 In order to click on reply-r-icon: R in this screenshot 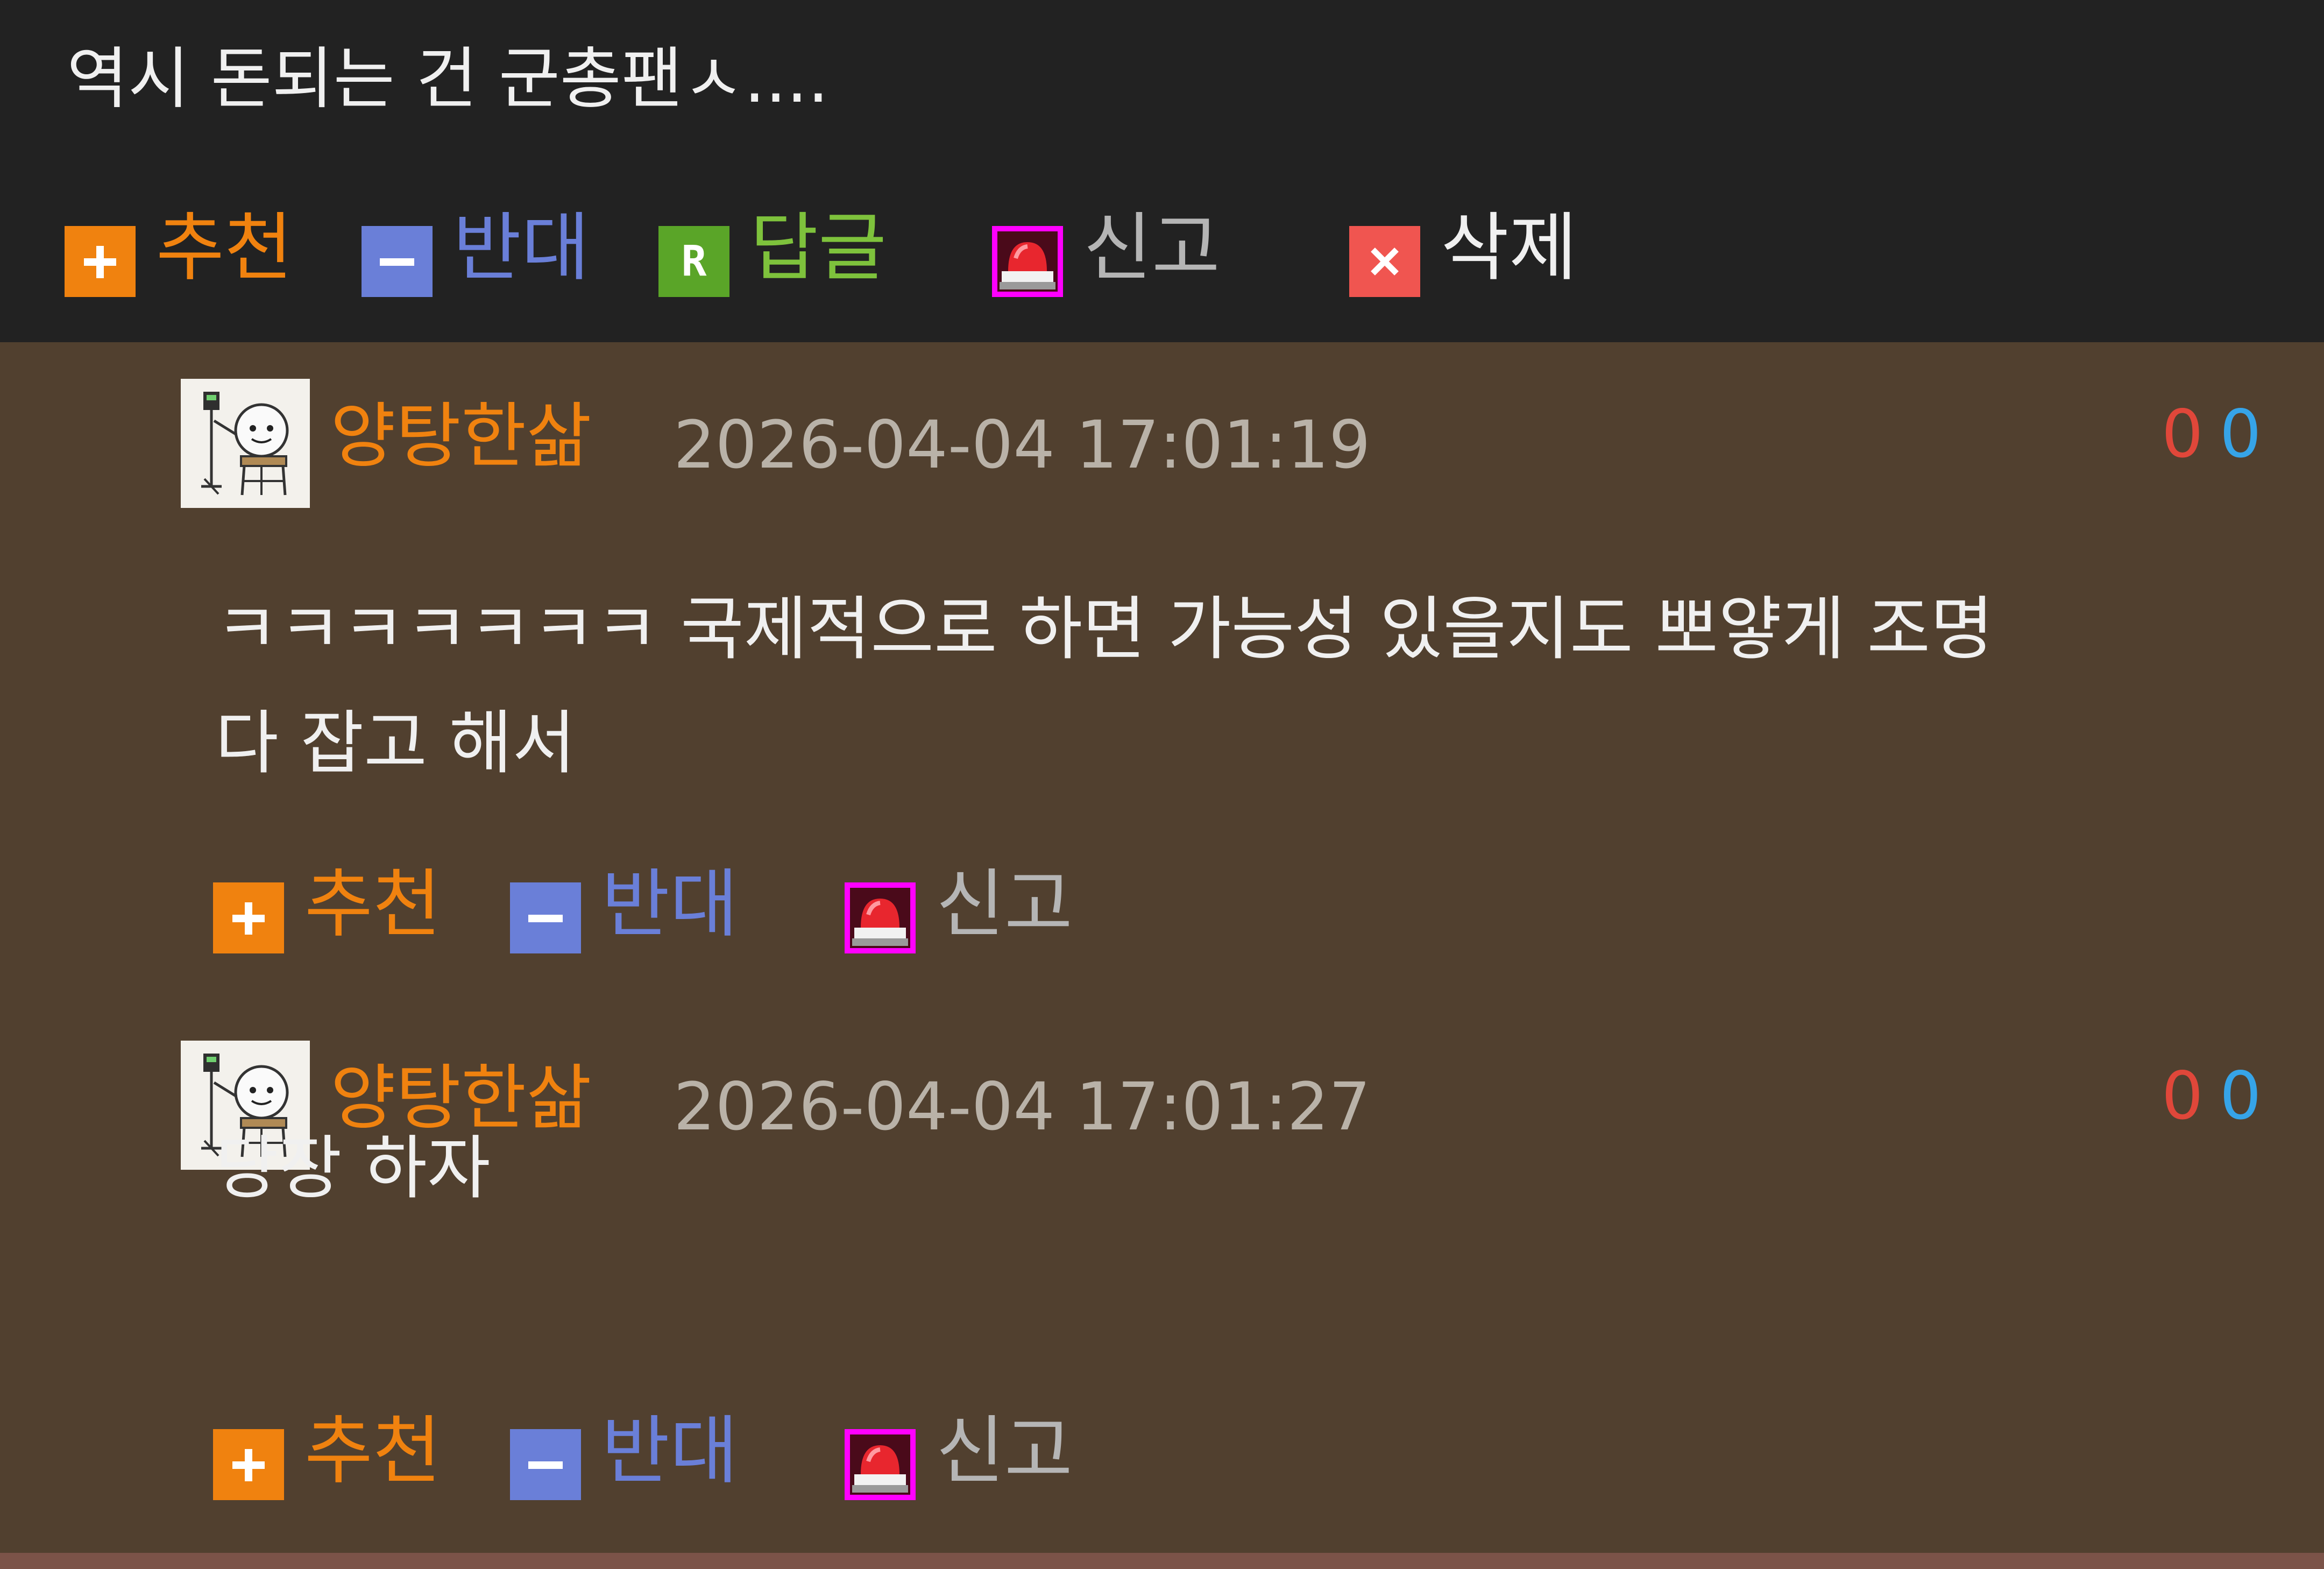, I will do `click(693, 261)`.